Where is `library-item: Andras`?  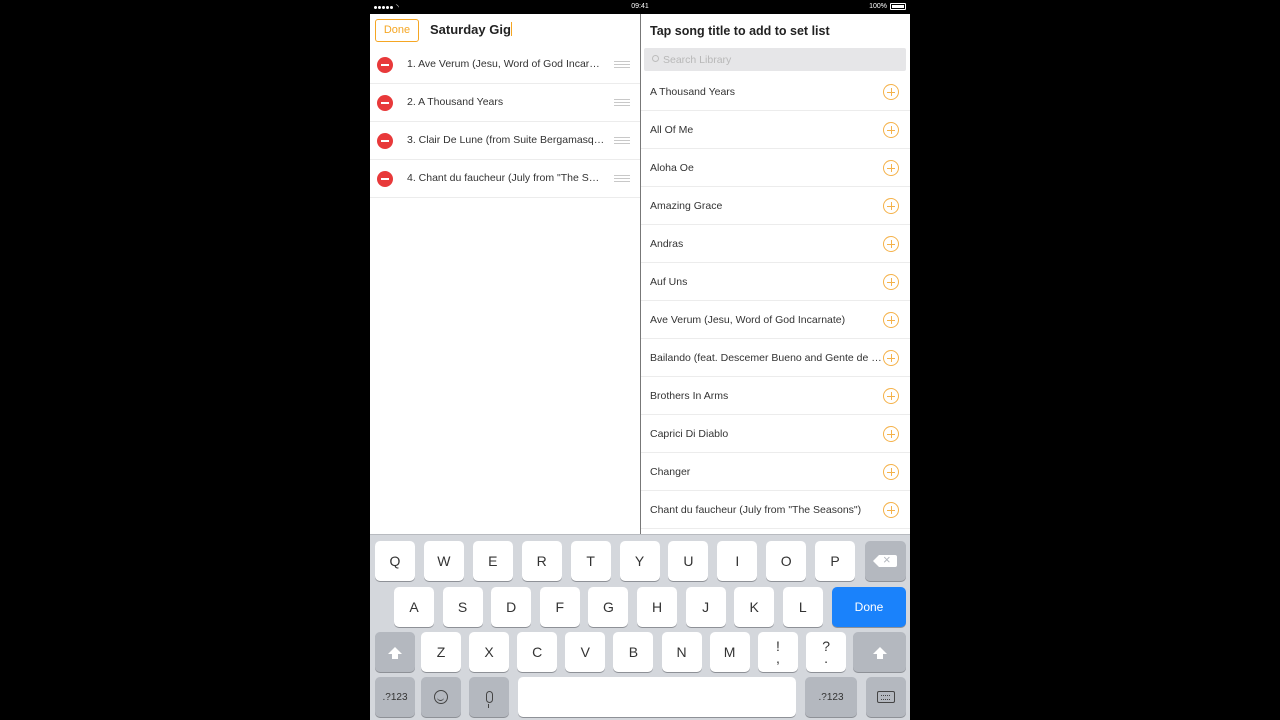
library-item: Andras is located at coordinates (775, 244).